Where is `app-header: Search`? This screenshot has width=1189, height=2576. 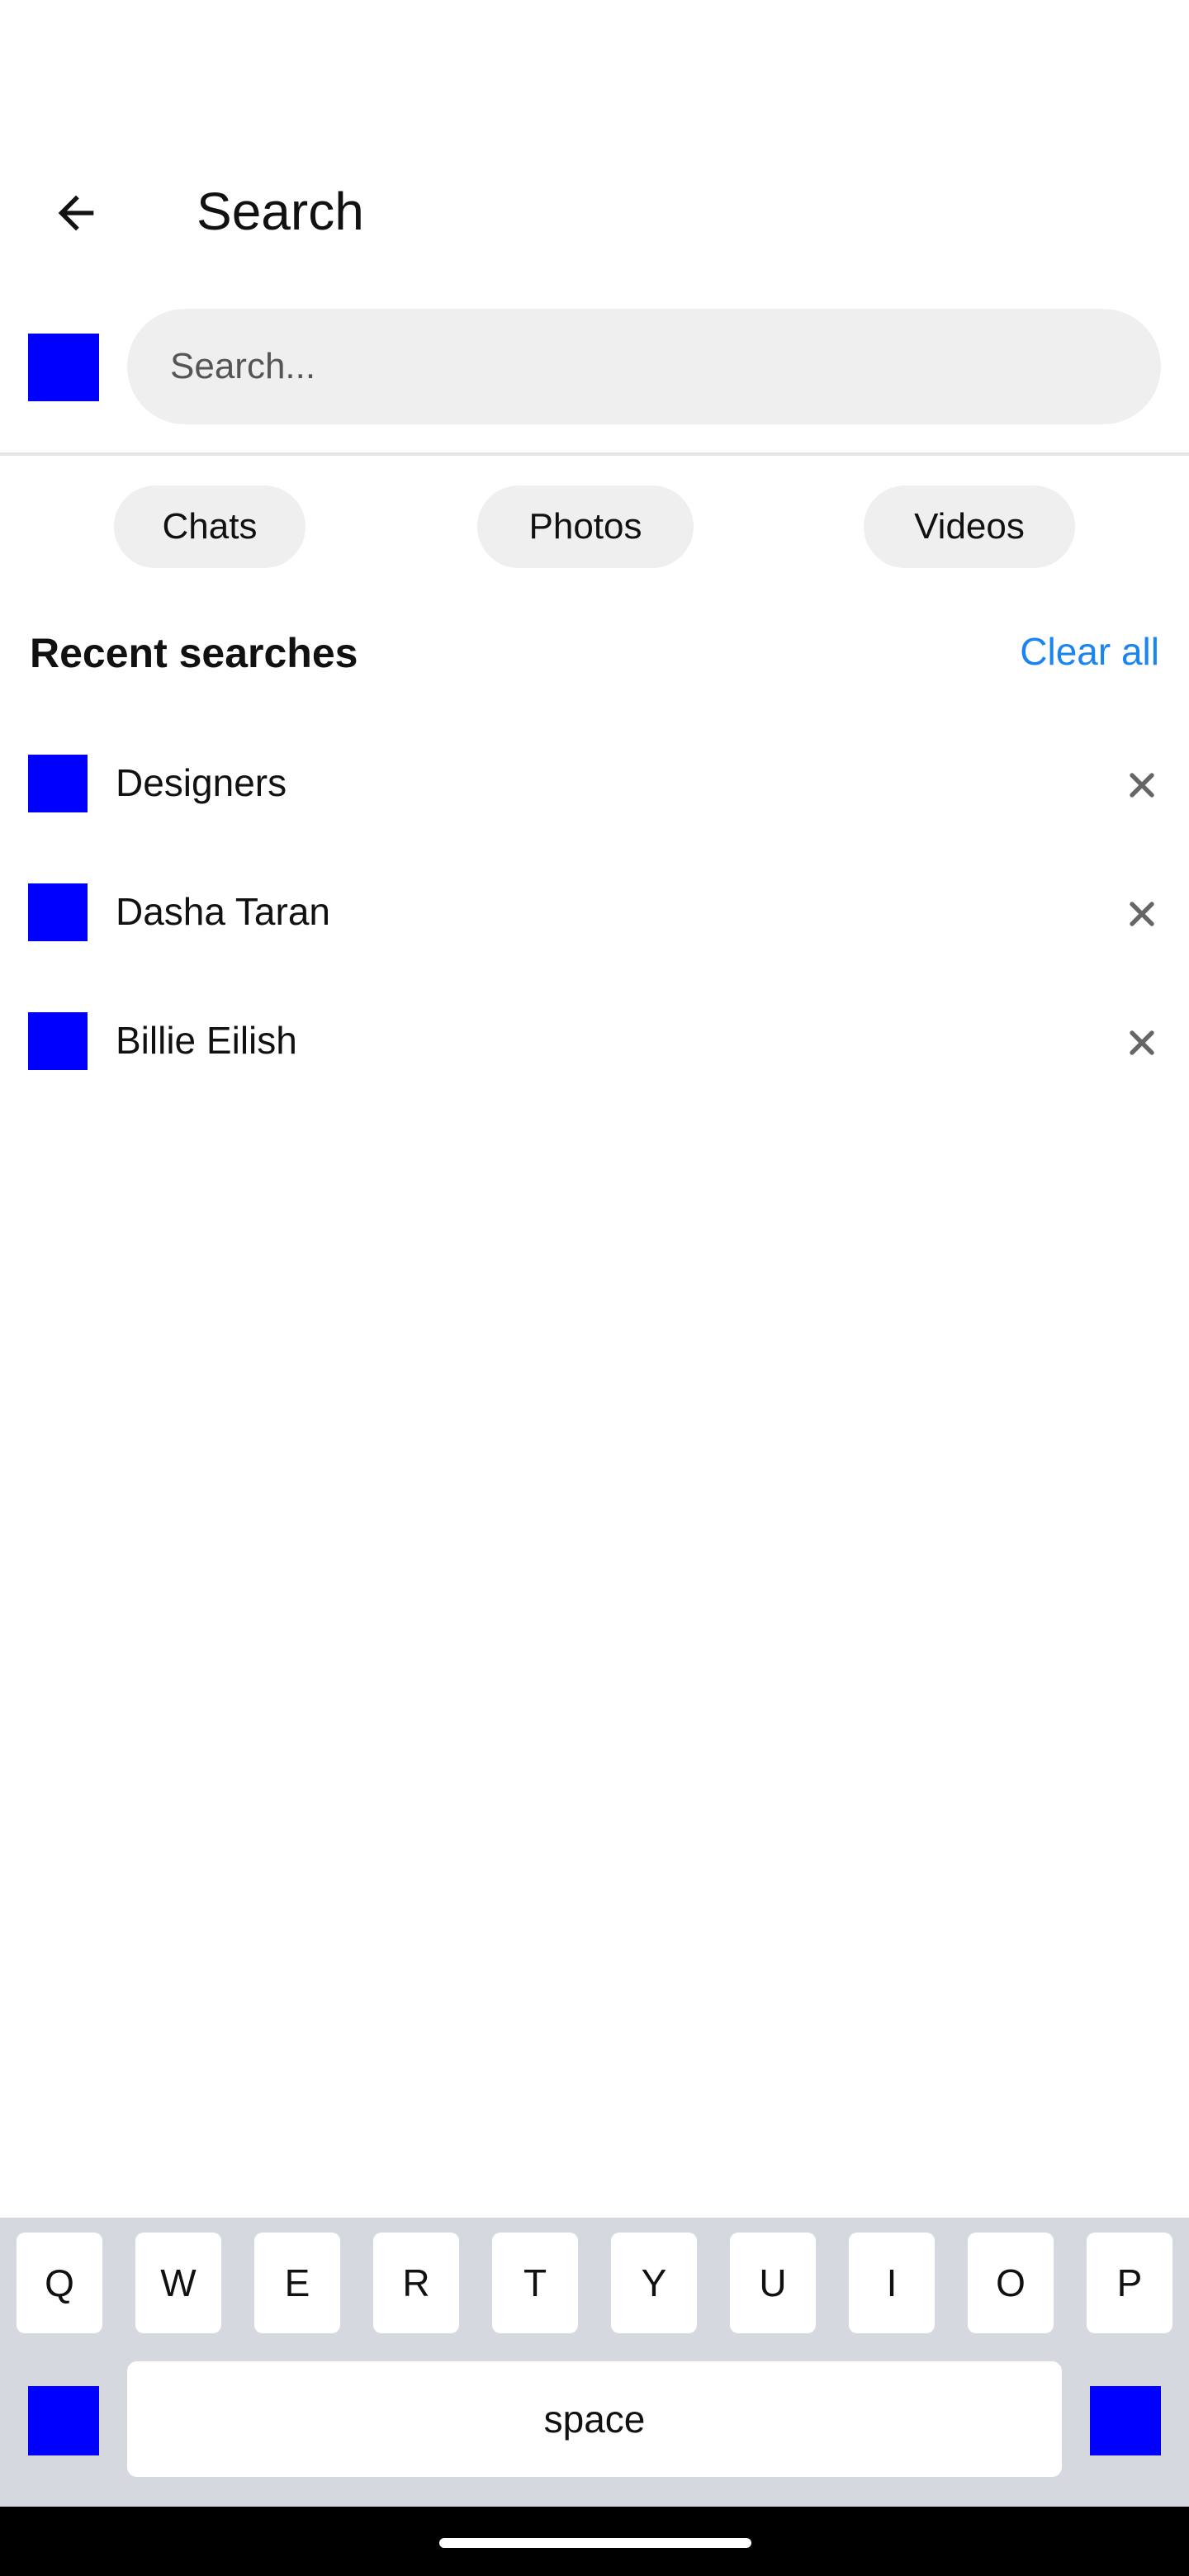
app-header: Search is located at coordinates (594, 207).